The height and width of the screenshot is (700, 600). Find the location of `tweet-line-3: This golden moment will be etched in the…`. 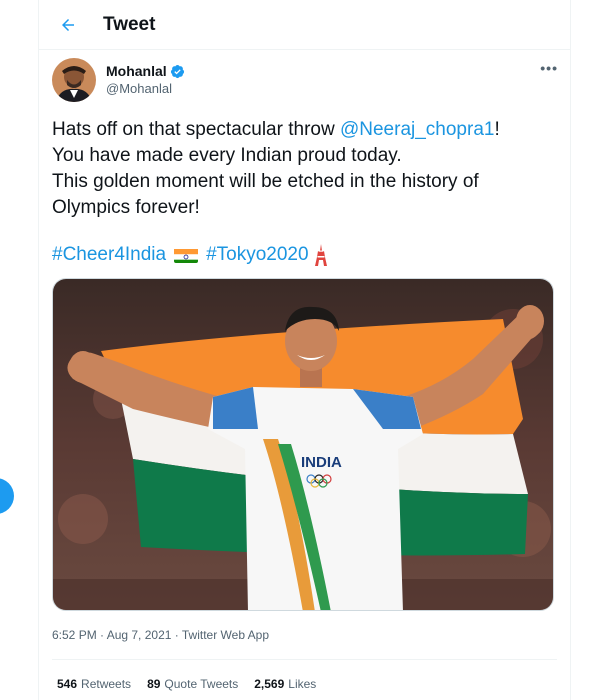

tweet-line-3: This golden moment will be etched in the… is located at coordinates (265, 181).